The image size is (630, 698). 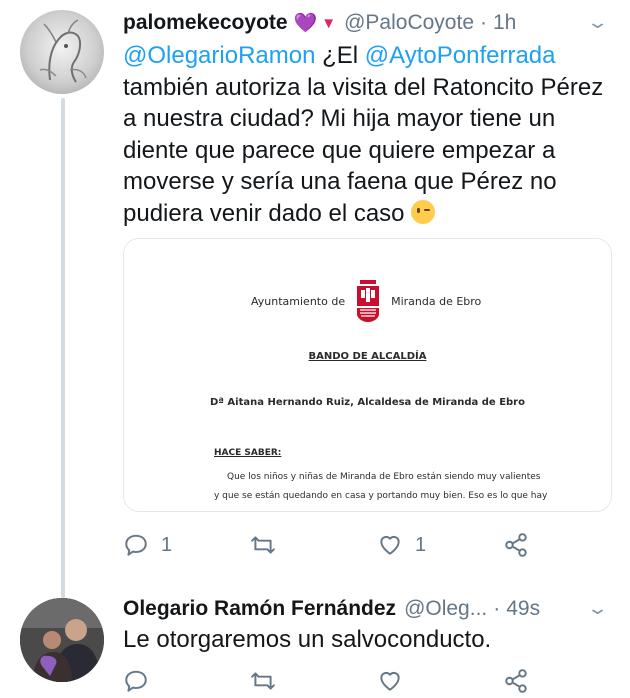 What do you see at coordinates (305, 23) in the screenshot?
I see `purple-heart-icon: 💜` at bounding box center [305, 23].